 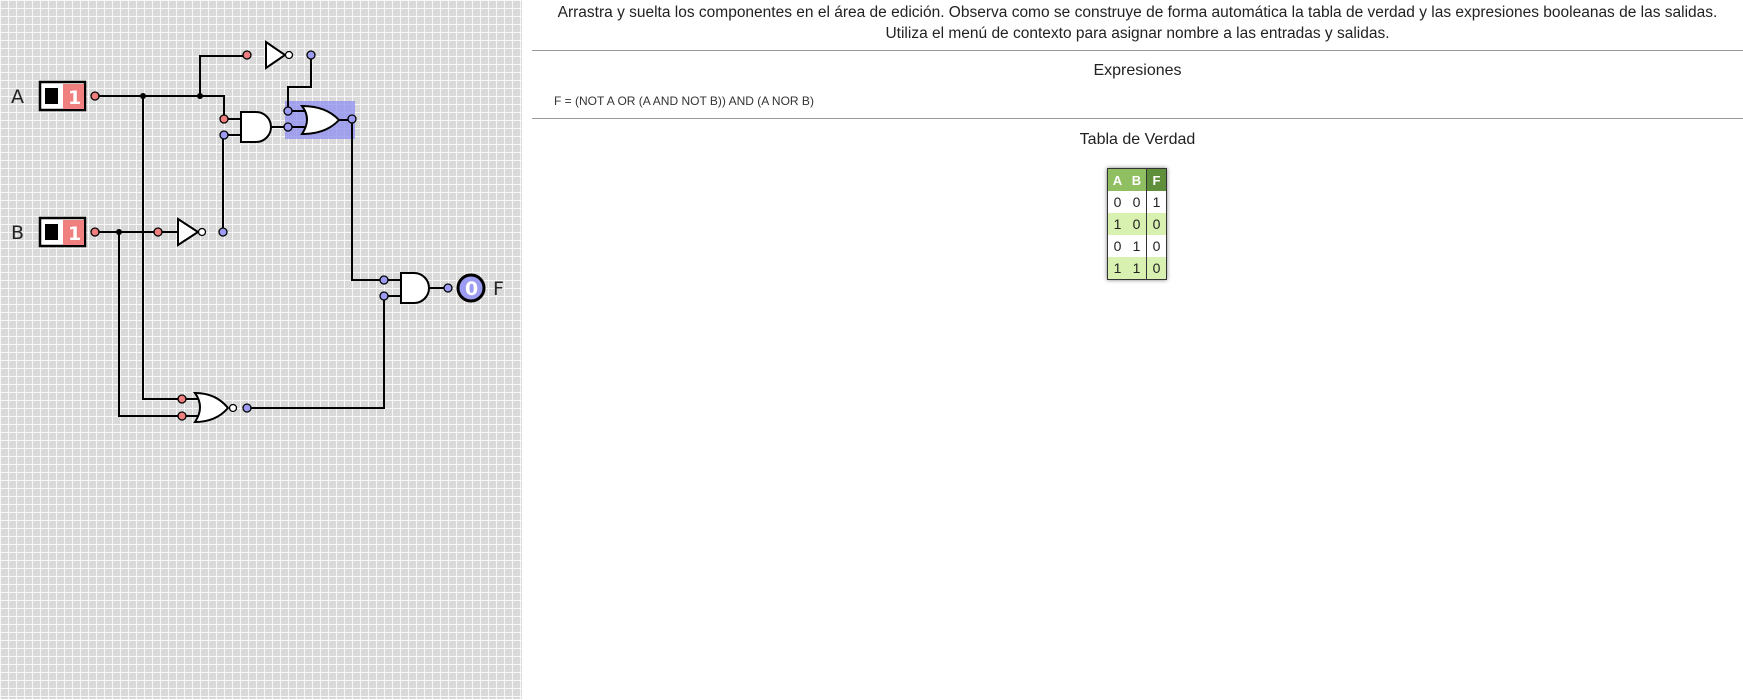 I want to click on cell-f: 1, so click(x=1156, y=202).